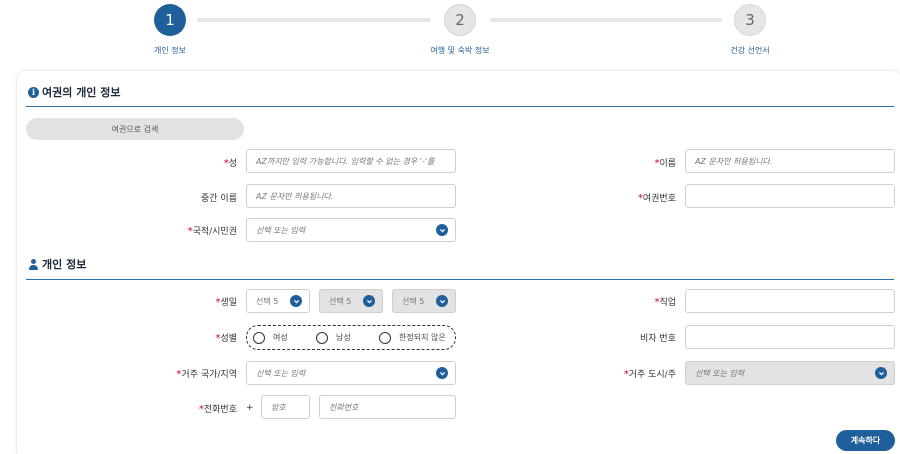  I want to click on gender-radio-group: 여성 남성 한정되지 않은, so click(351, 337).